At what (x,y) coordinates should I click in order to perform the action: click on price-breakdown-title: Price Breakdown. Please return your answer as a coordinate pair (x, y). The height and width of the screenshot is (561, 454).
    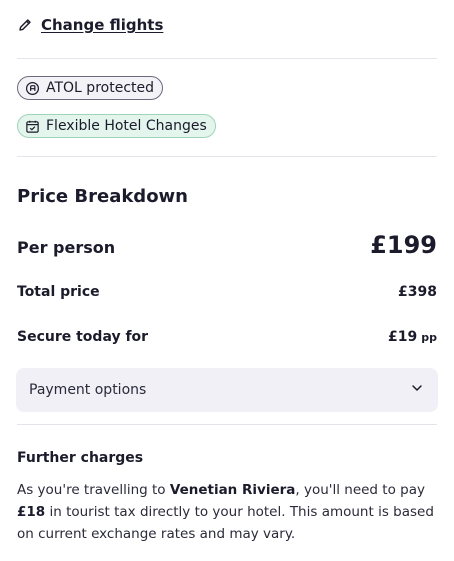
    Looking at the image, I should click on (102, 196).